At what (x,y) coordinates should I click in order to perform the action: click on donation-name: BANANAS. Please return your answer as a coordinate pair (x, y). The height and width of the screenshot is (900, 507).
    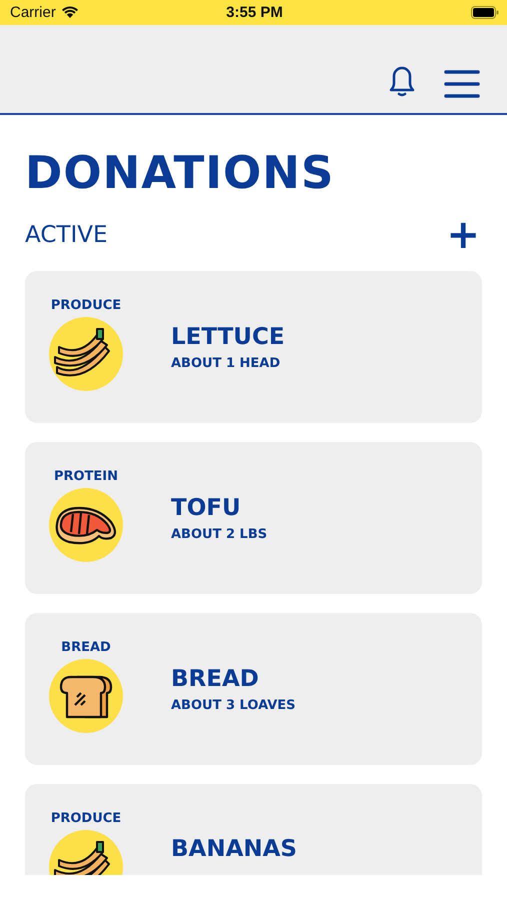
    Looking at the image, I should click on (234, 849).